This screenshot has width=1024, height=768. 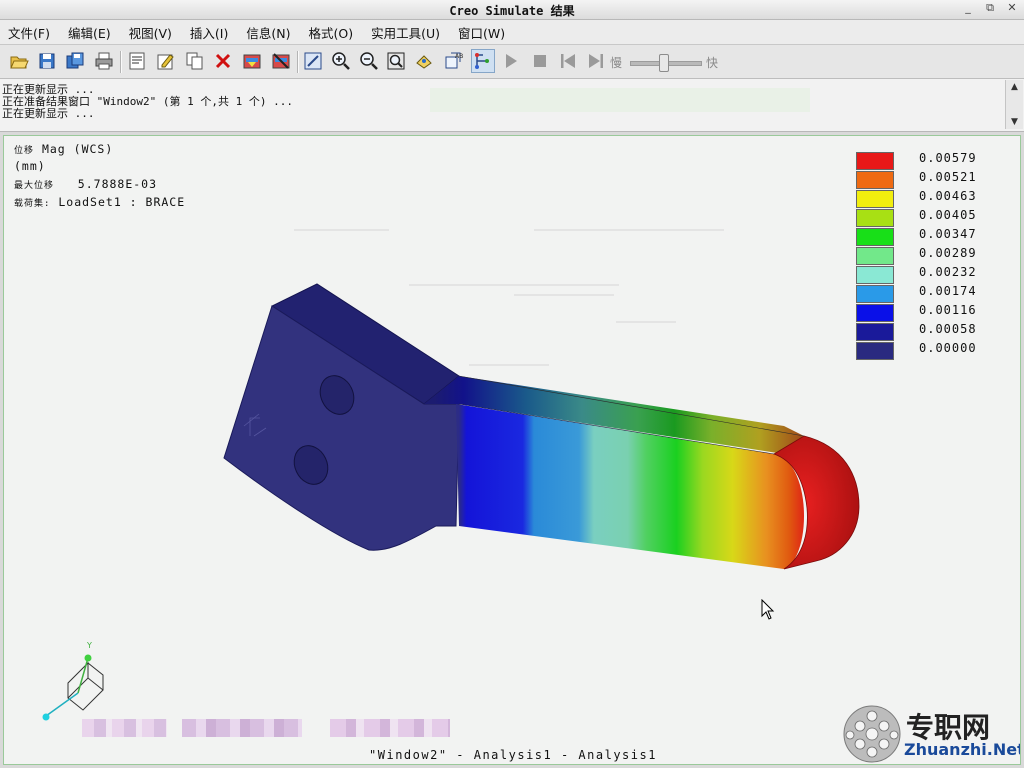 I want to click on spin-icon, so click(x=424, y=61).